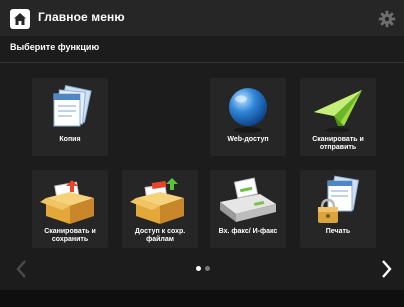  Describe the element at coordinates (55, 47) in the screenshot. I see `function-prompt: Выберите функцию` at that location.